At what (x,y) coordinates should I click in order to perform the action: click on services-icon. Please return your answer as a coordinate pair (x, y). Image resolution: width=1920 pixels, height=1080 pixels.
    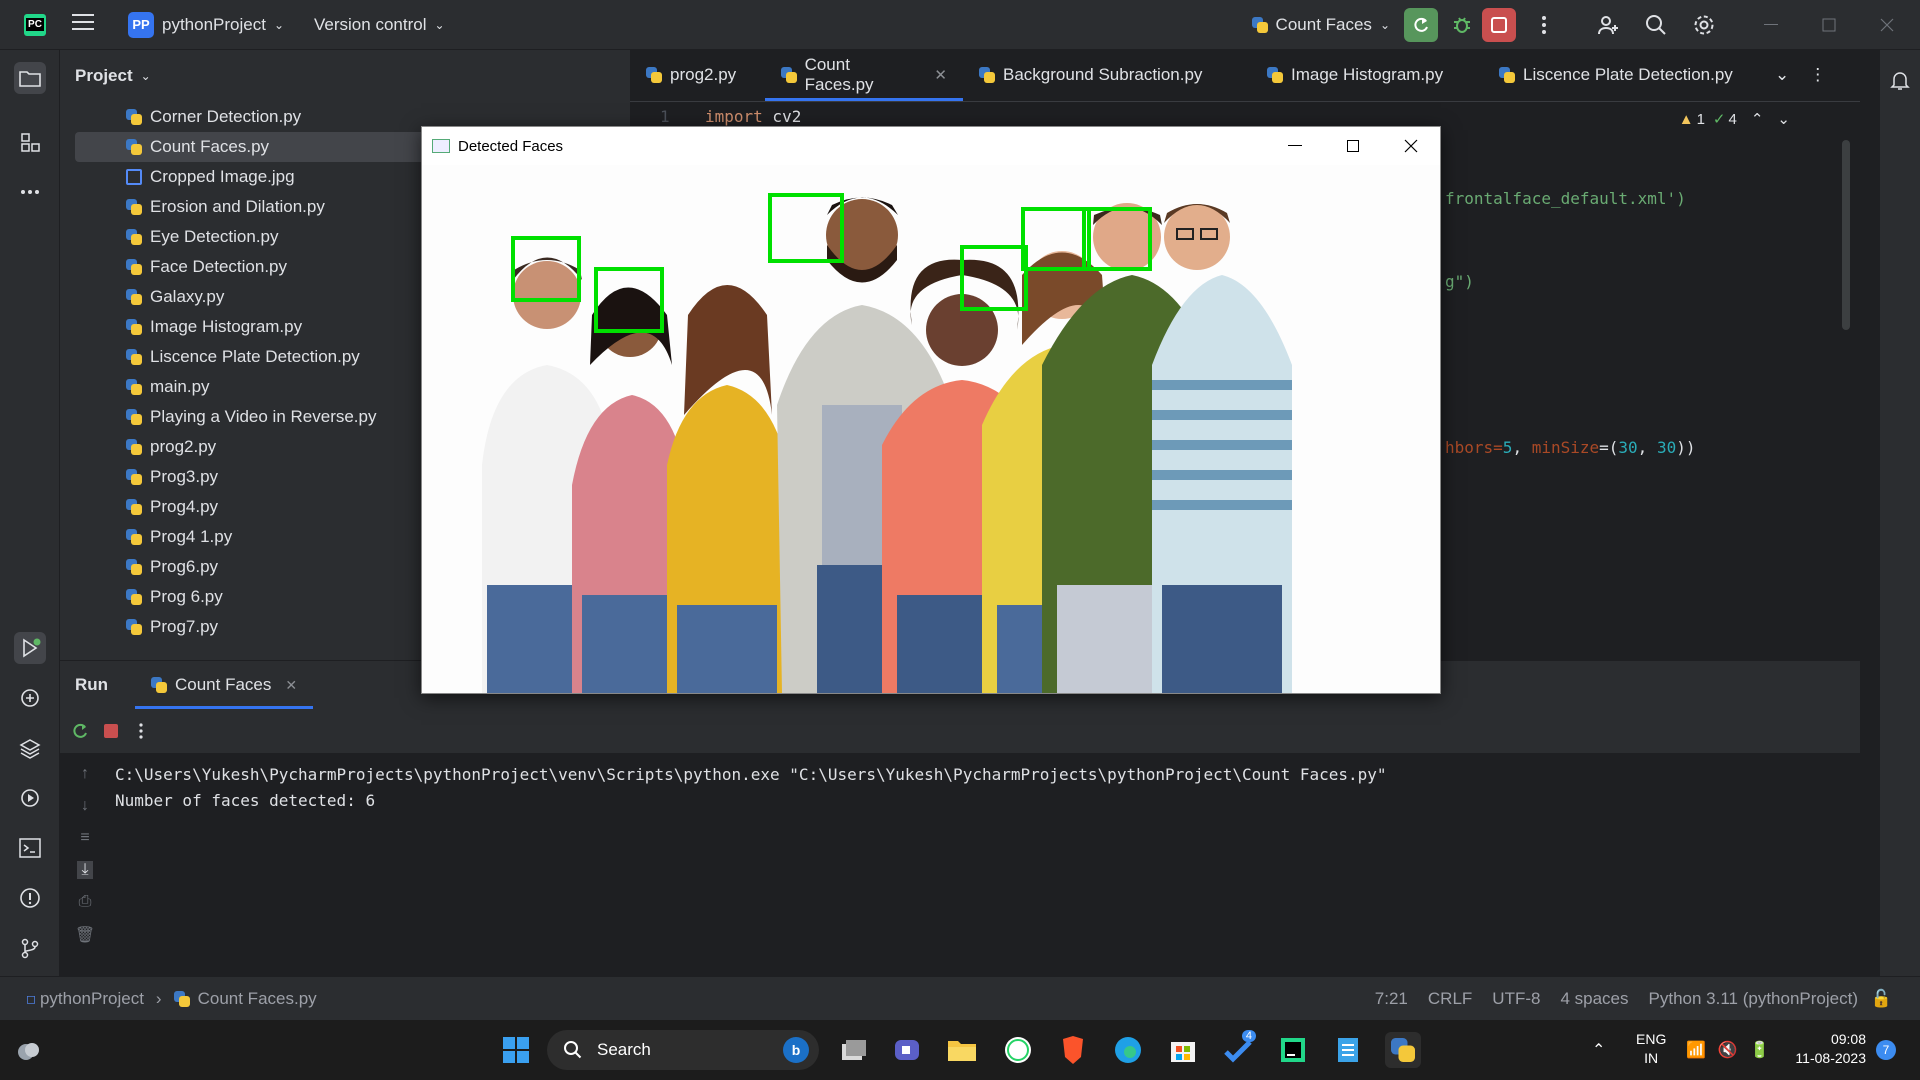
    Looking at the image, I should click on (30, 798).